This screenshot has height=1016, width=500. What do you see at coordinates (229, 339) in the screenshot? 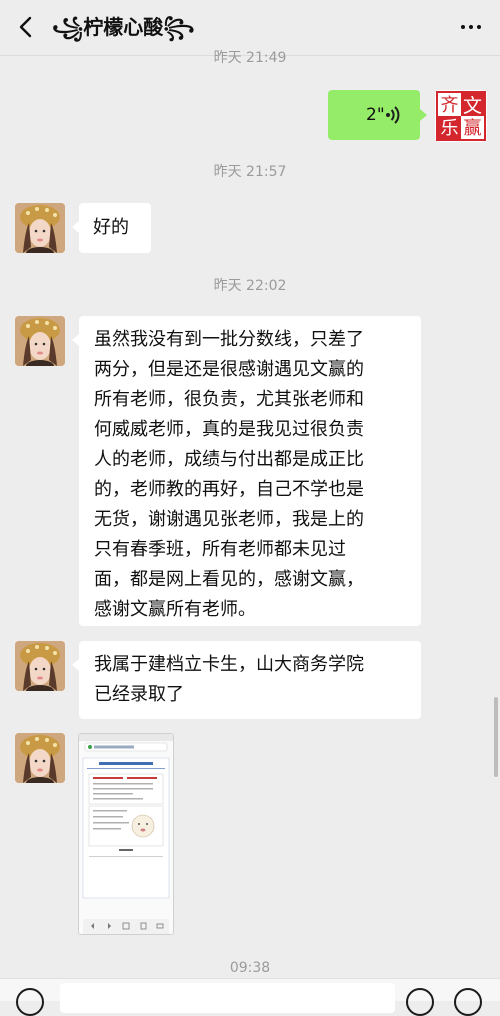
I see `message-line: 虽然我没有到一批分数线，只差了` at bounding box center [229, 339].